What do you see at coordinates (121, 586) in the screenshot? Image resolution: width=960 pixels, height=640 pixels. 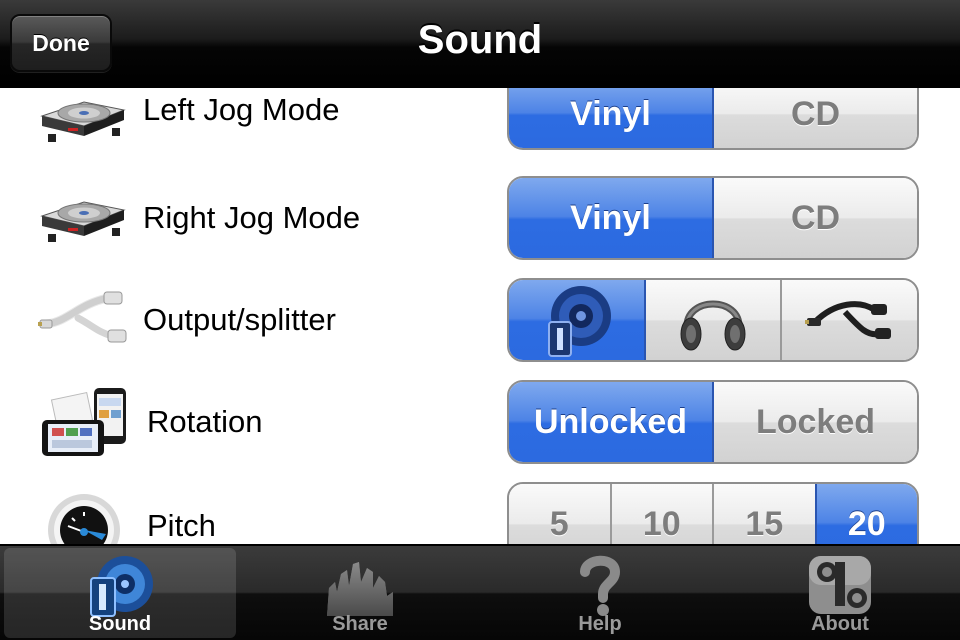 I see `speaker-app-icon` at bounding box center [121, 586].